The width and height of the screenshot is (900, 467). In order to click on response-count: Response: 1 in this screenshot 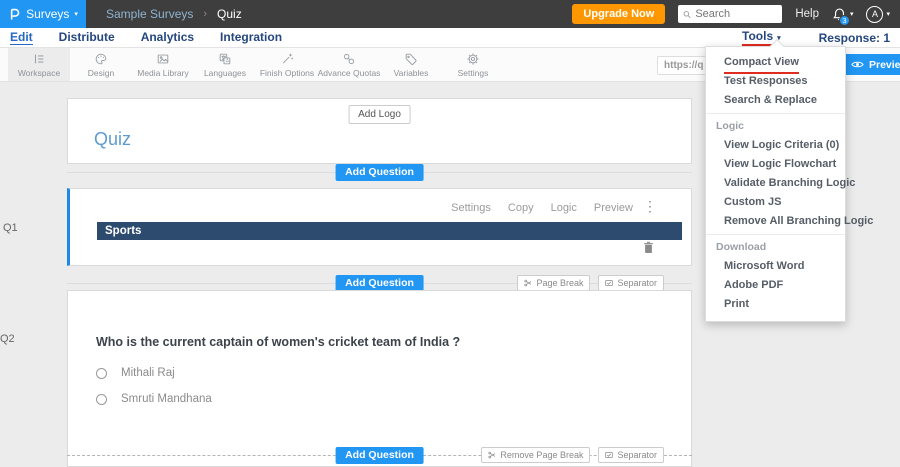, I will do `click(854, 38)`.